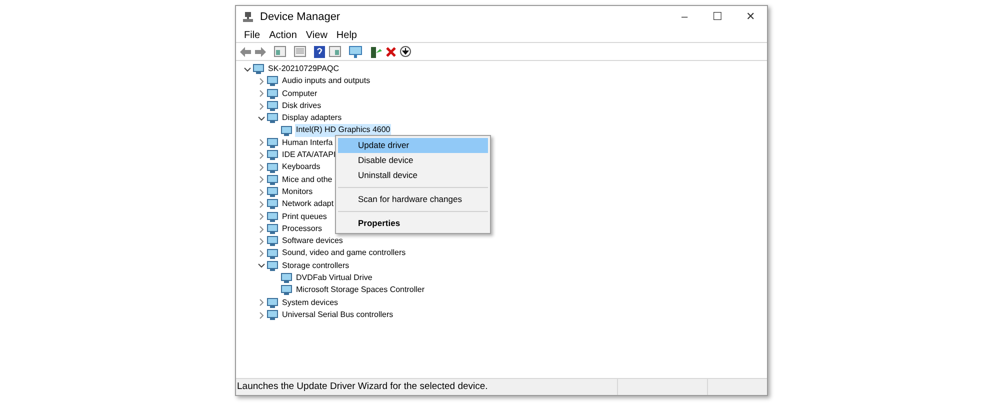 The image size is (1000, 403). What do you see at coordinates (307, 143) in the screenshot?
I see `tree-item: Human Interfa` at bounding box center [307, 143].